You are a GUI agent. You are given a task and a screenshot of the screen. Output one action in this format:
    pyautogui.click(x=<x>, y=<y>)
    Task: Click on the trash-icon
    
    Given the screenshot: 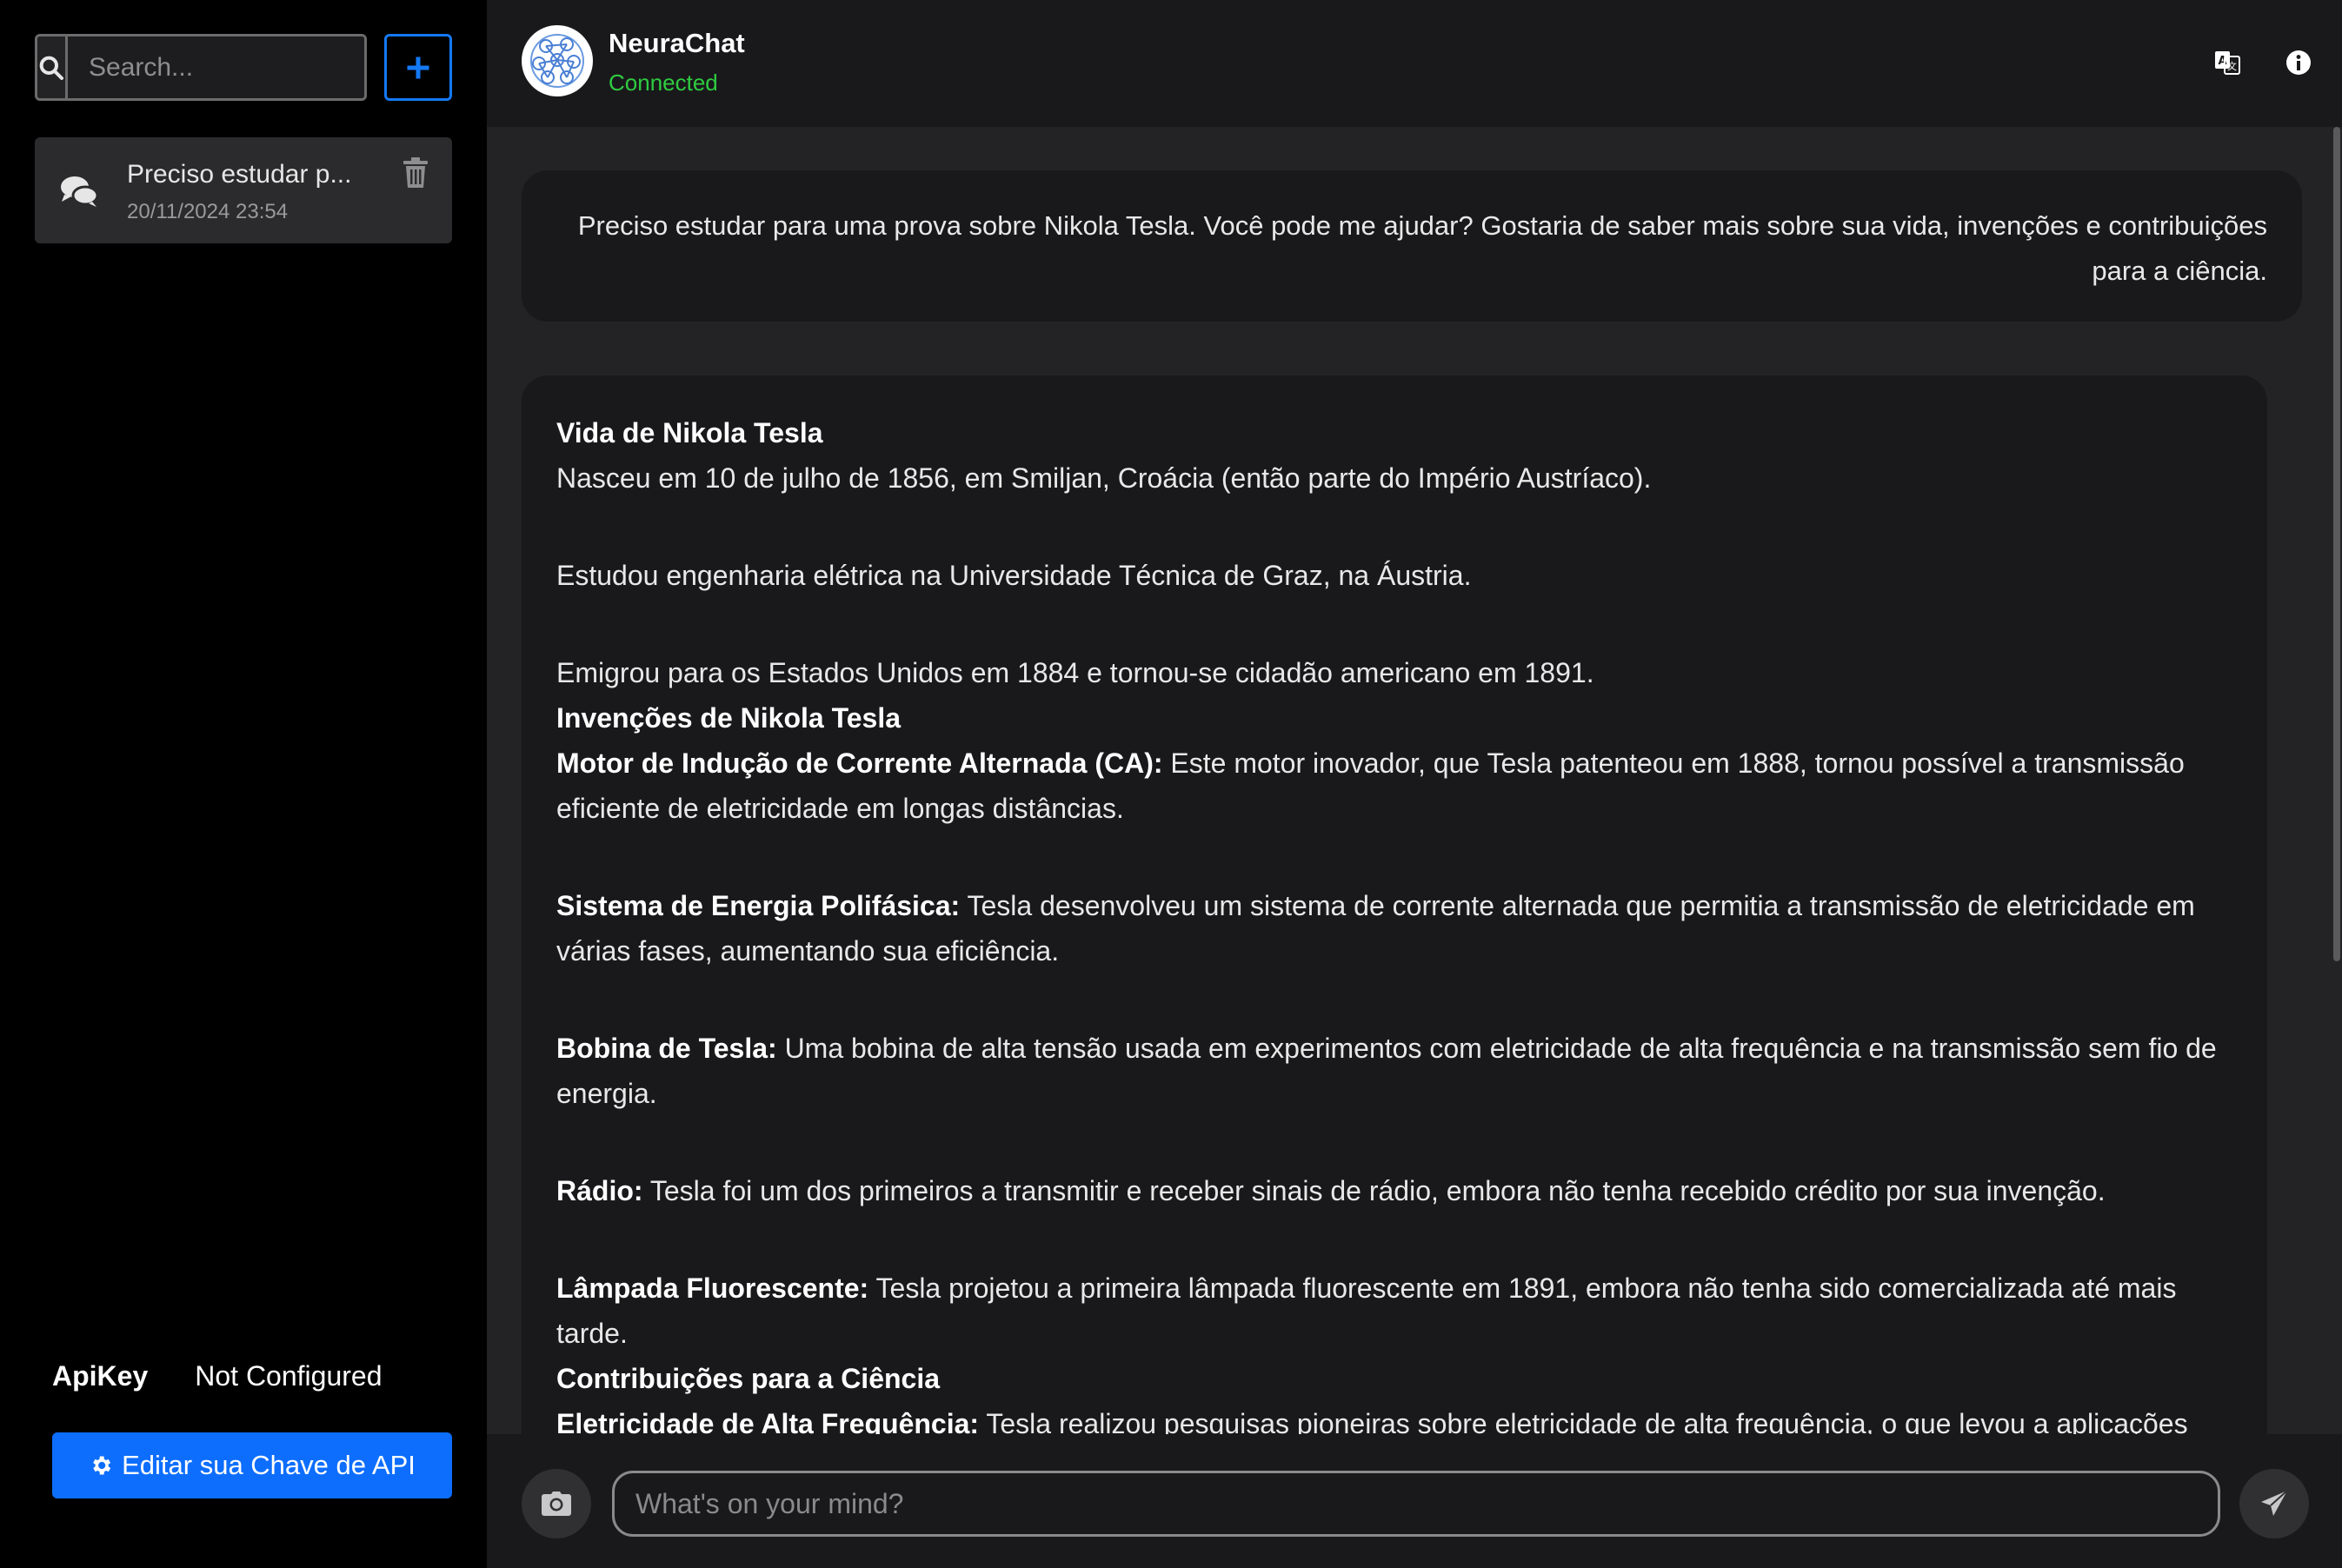 What is the action you would take?
    pyautogui.click(x=415, y=175)
    